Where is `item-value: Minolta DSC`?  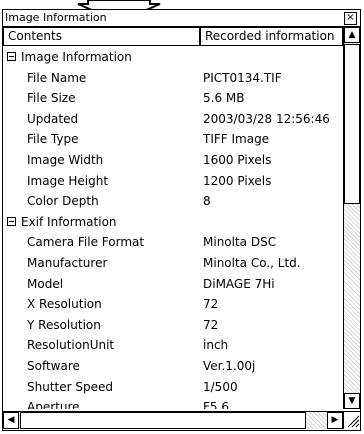
item-value: Minolta DSC is located at coordinates (240, 242).